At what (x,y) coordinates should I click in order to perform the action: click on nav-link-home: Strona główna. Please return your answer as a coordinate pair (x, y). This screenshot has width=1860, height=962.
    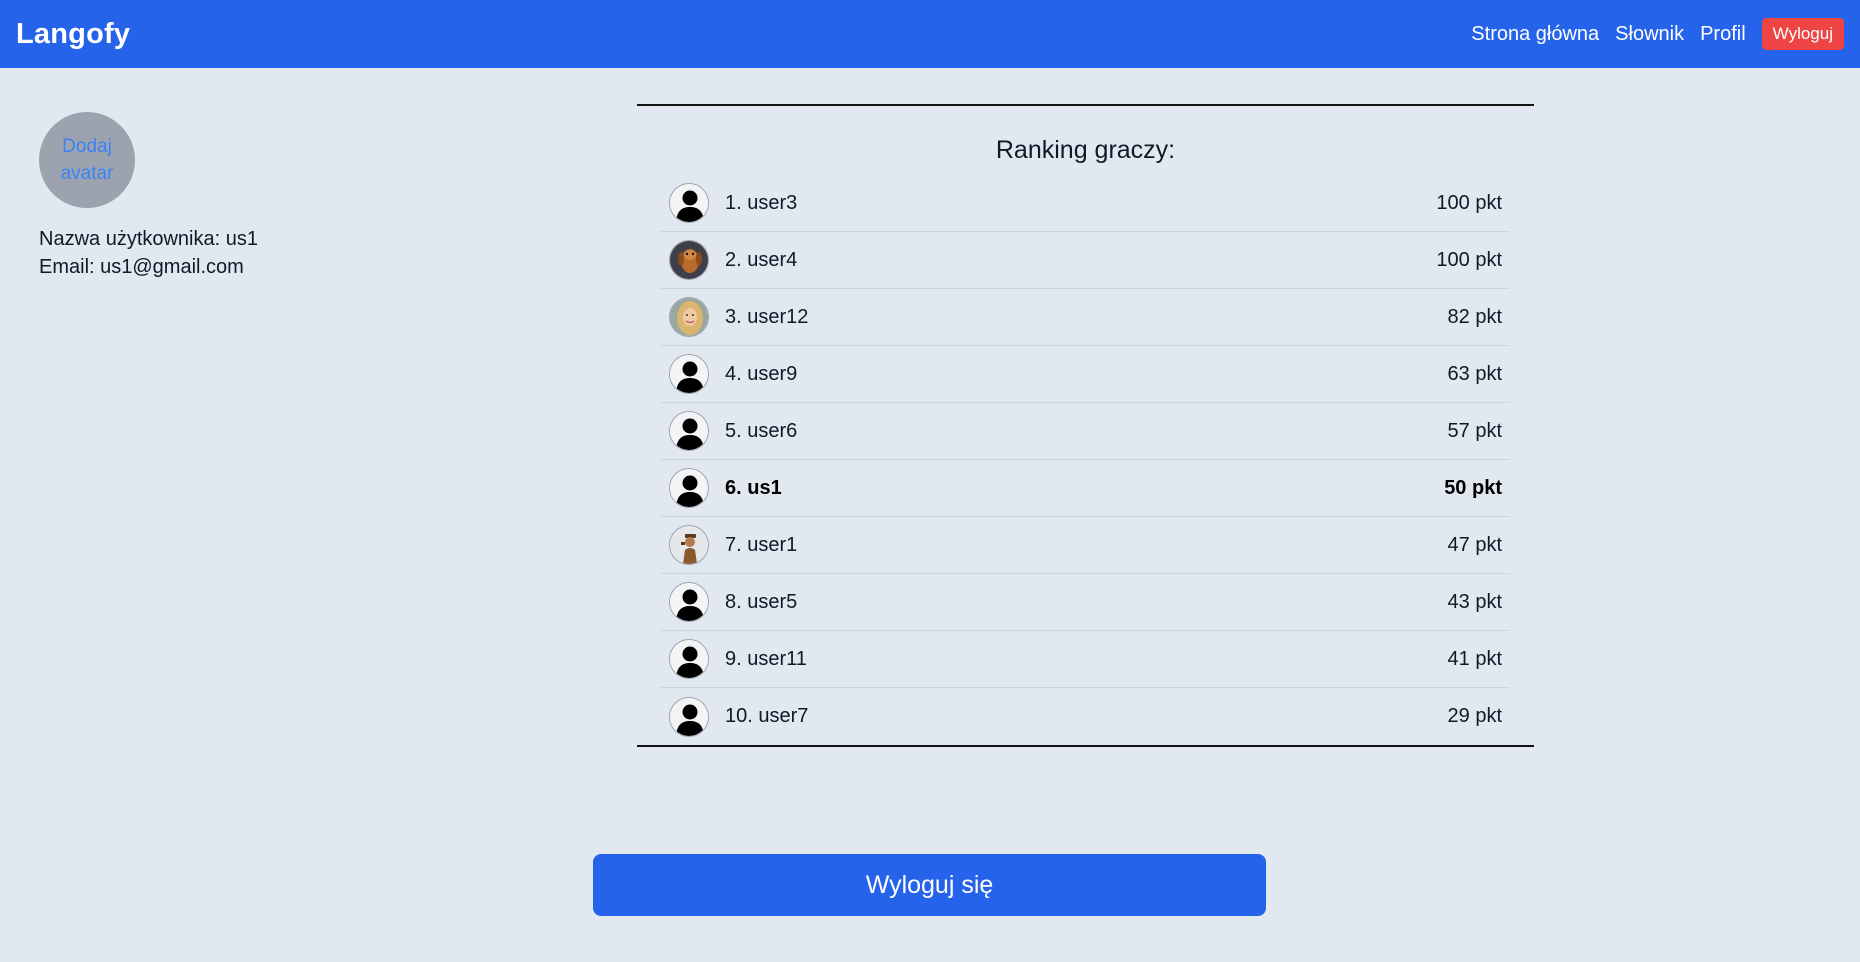
    Looking at the image, I should click on (1535, 34).